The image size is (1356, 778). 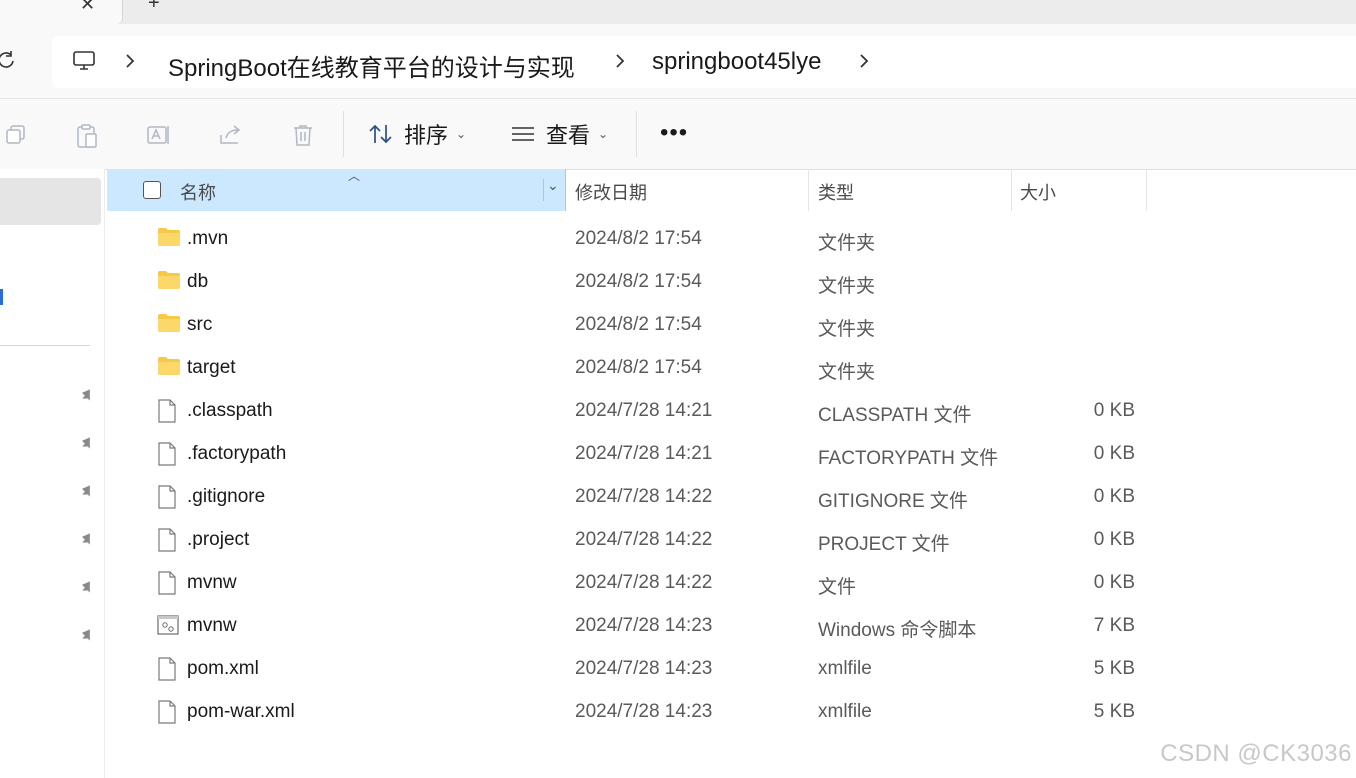 What do you see at coordinates (61, 12) in the screenshot?
I see `tab-current: ✕` at bounding box center [61, 12].